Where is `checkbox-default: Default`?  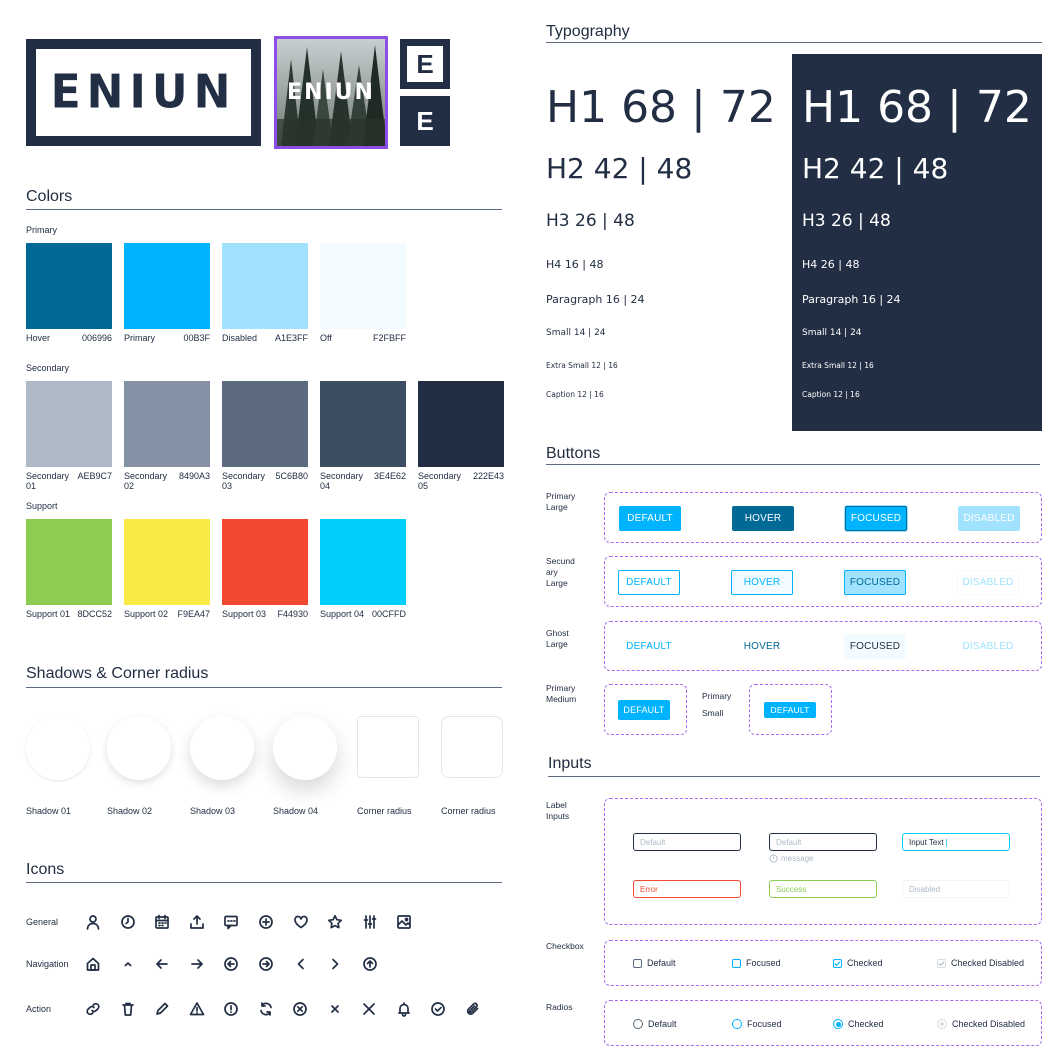
checkbox-default: Default is located at coordinates (654, 963).